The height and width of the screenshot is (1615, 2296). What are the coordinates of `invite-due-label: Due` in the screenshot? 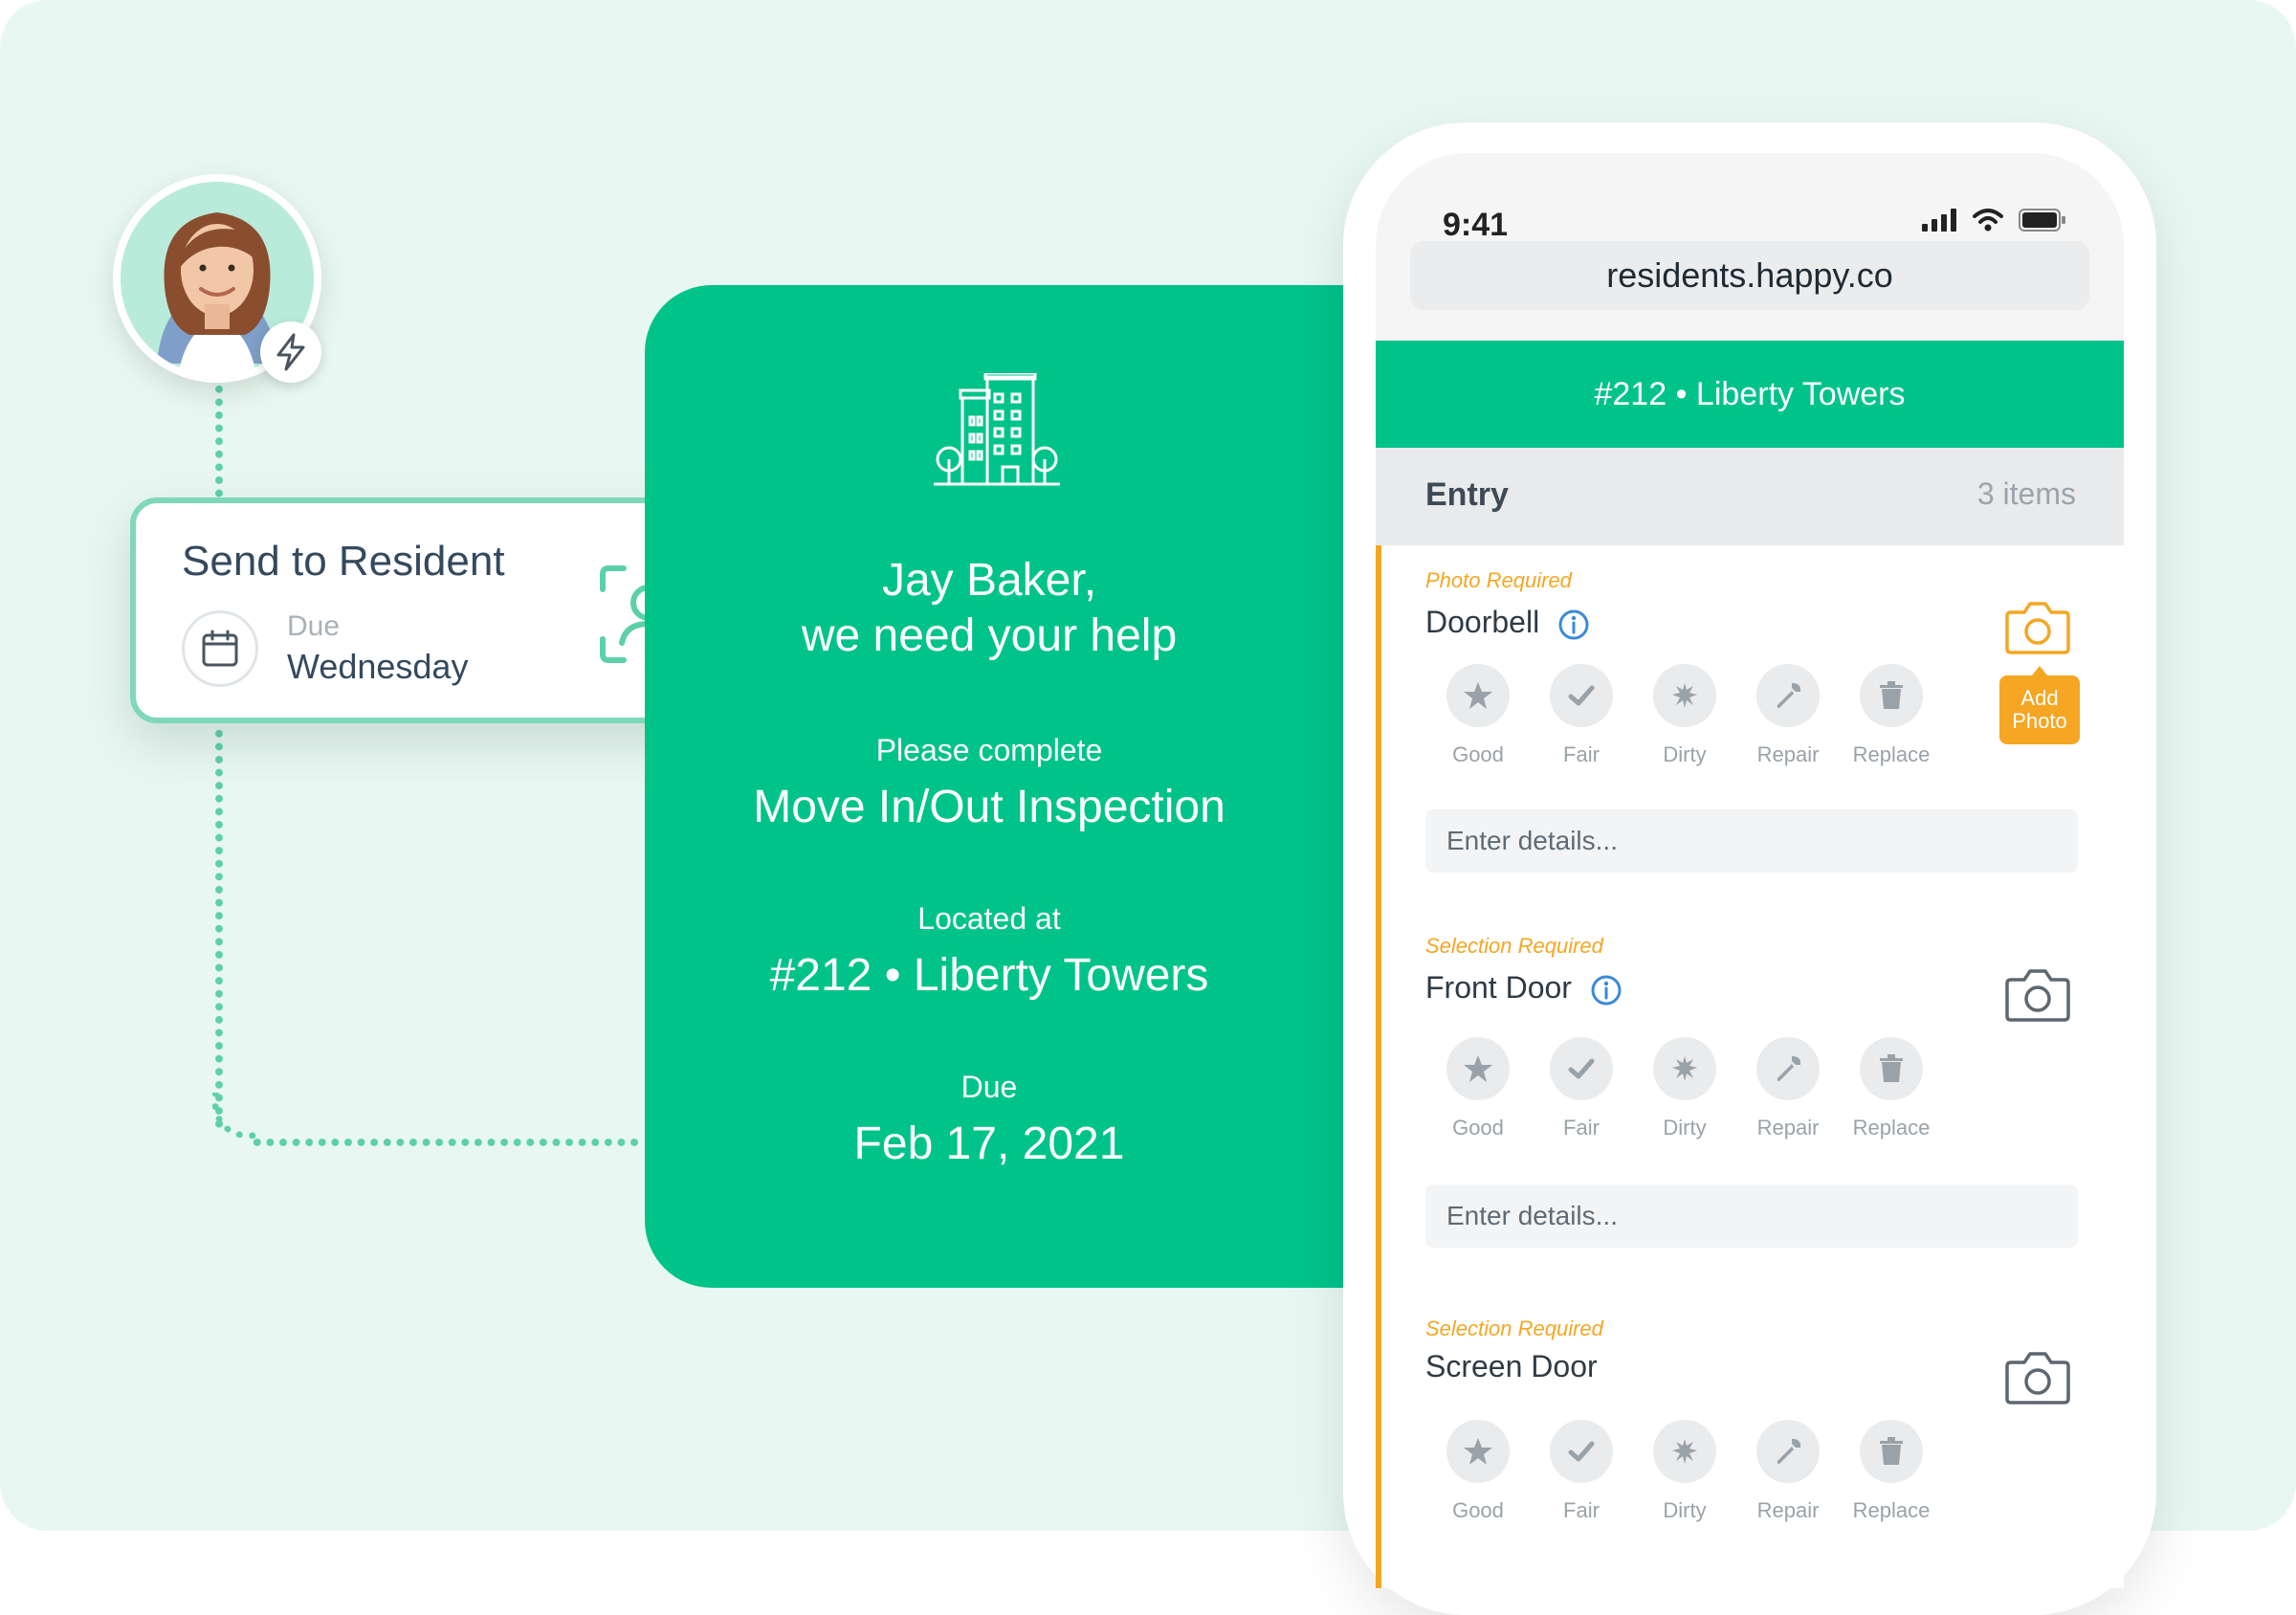 It's located at (989, 1087).